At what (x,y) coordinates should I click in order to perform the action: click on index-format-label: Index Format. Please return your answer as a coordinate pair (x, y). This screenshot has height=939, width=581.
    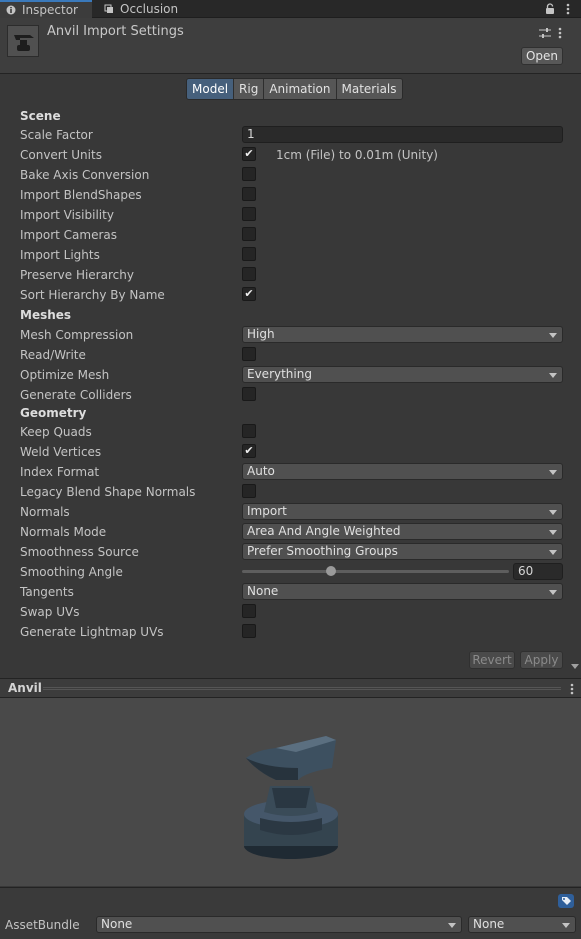
    Looking at the image, I should click on (60, 472).